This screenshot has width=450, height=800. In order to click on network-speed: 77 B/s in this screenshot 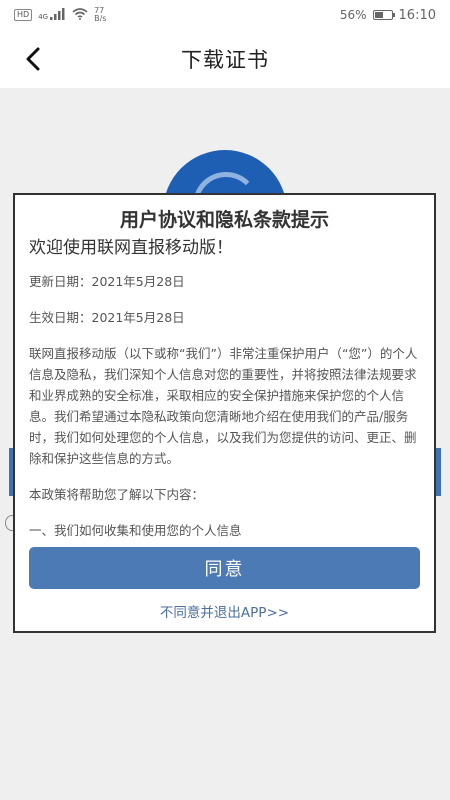, I will do `click(100, 15)`.